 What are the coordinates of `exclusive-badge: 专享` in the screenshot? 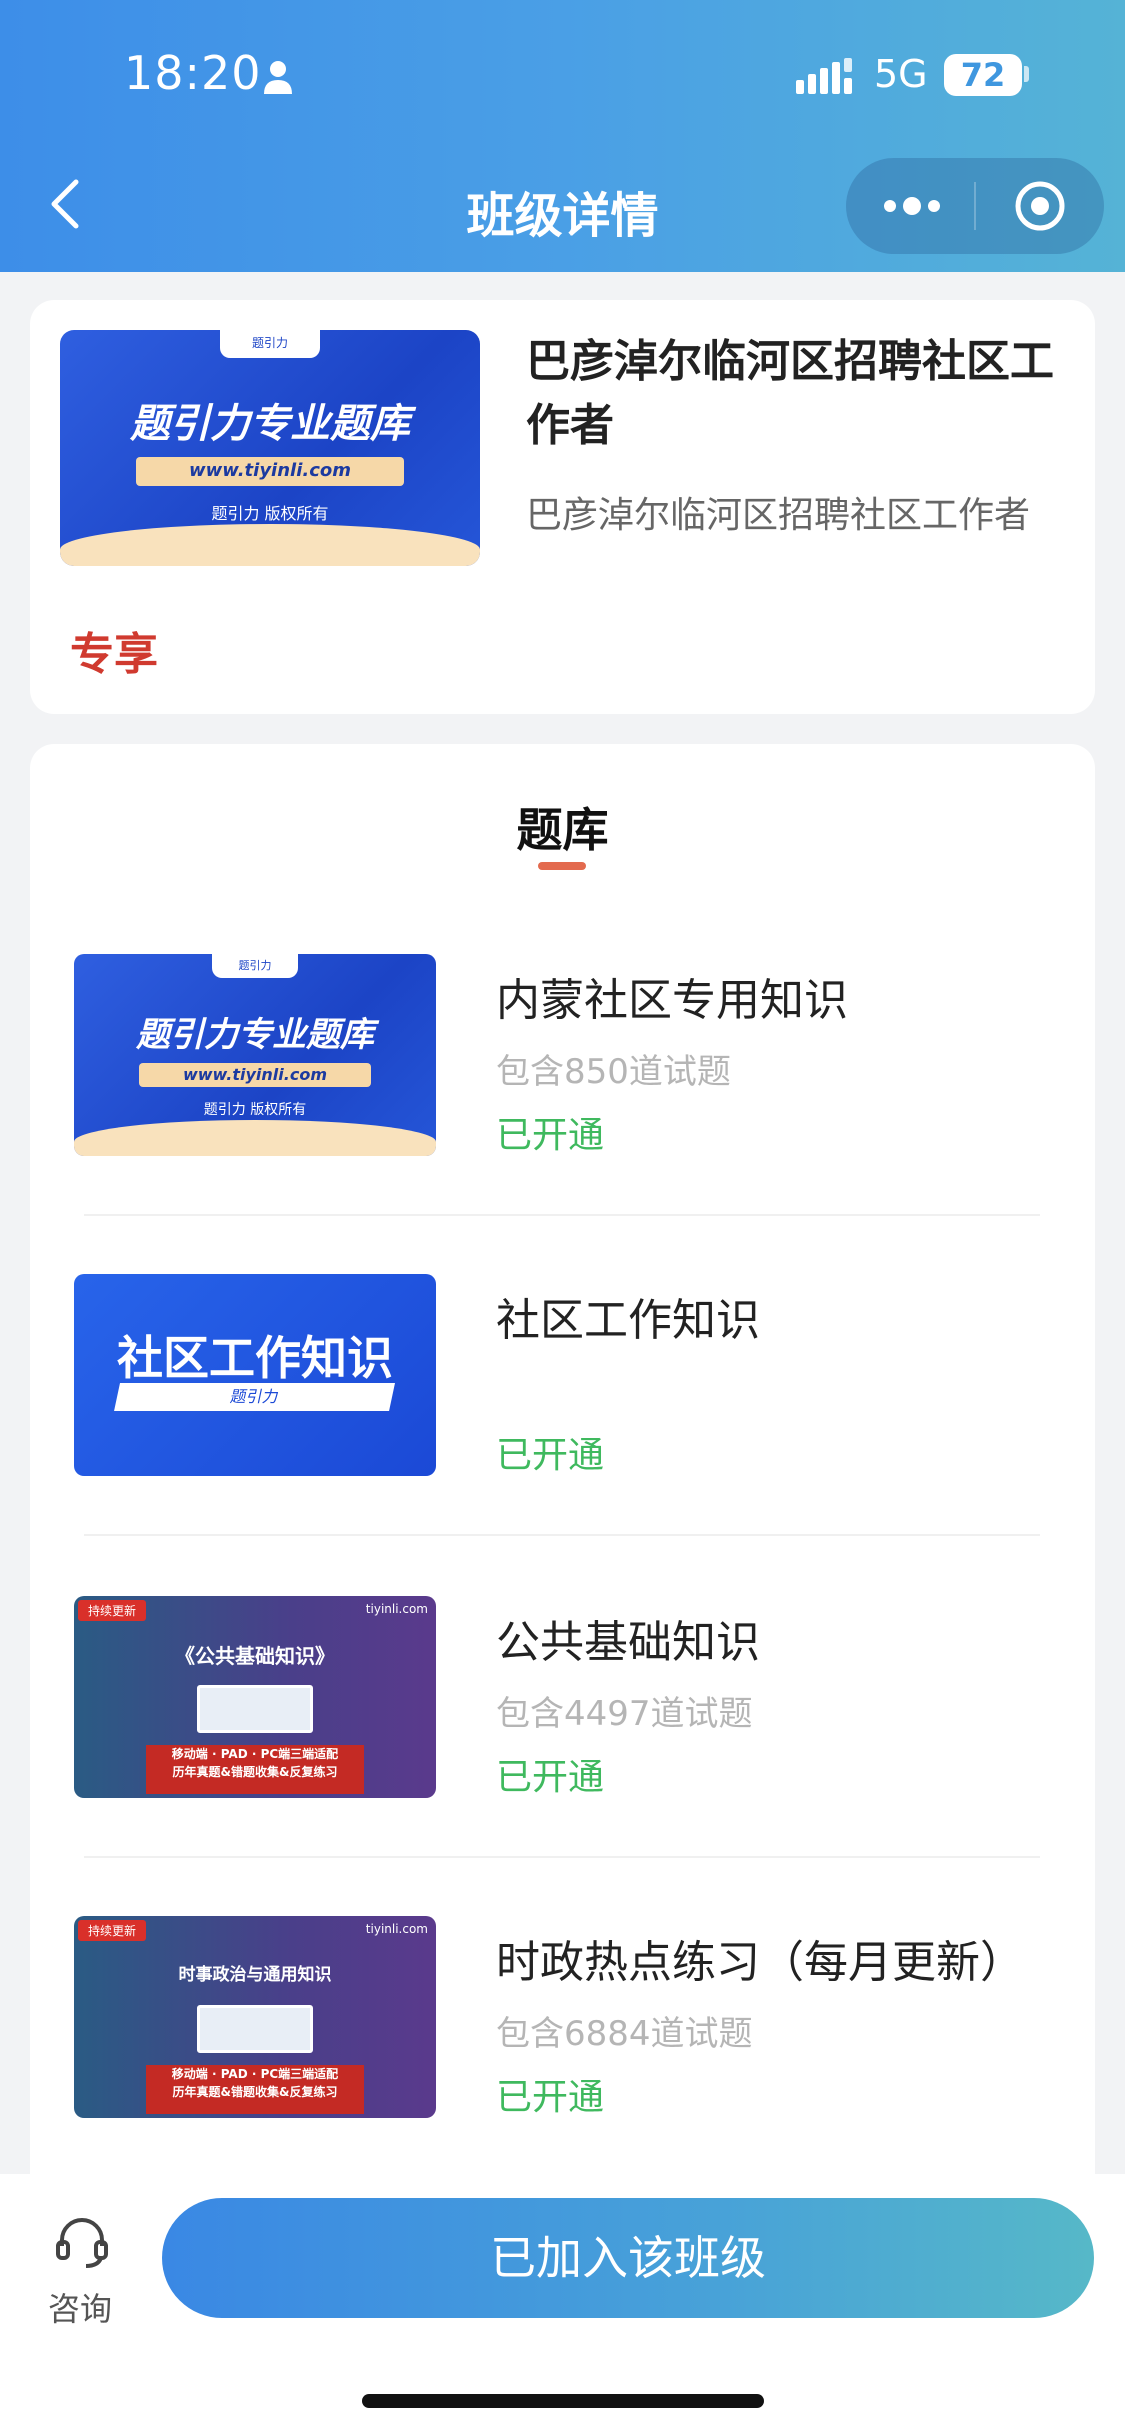 It's located at (114, 654).